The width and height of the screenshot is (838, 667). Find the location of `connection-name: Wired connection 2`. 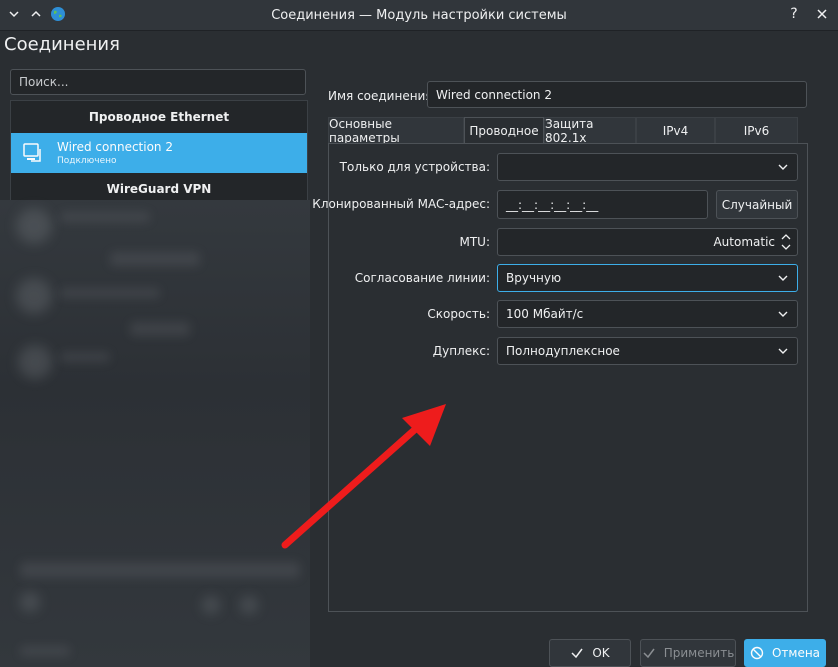

connection-name: Wired connection 2 is located at coordinates (115, 147).